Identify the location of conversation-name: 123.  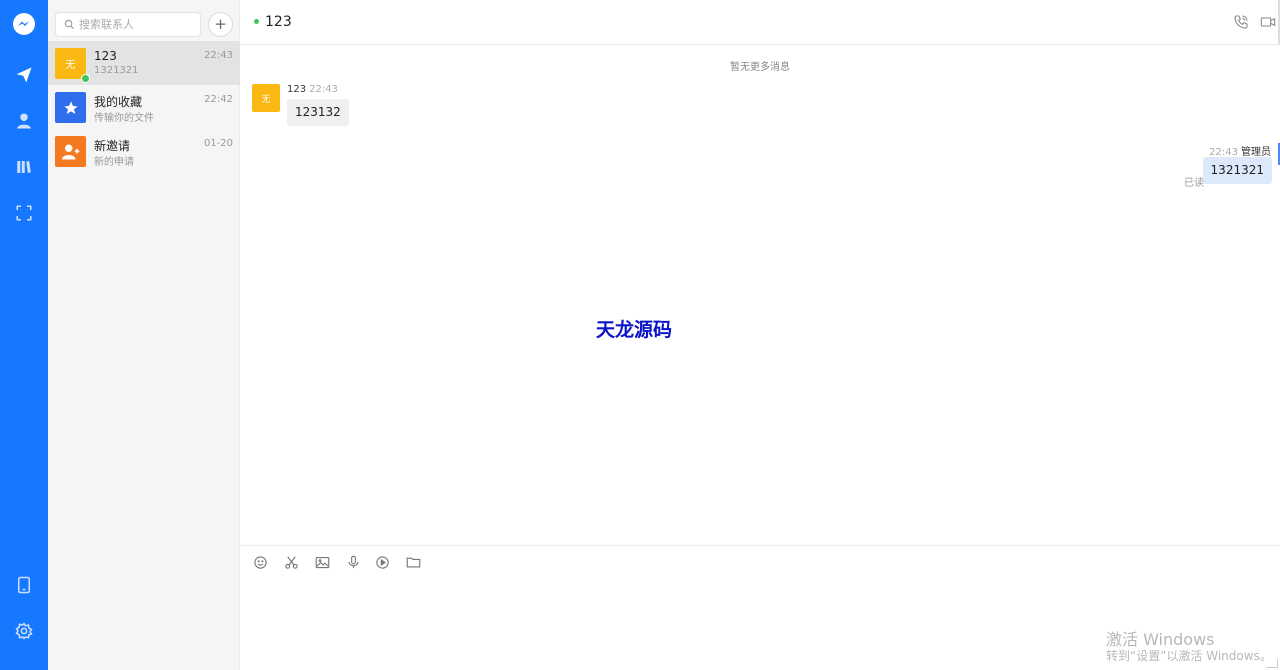
(105, 56).